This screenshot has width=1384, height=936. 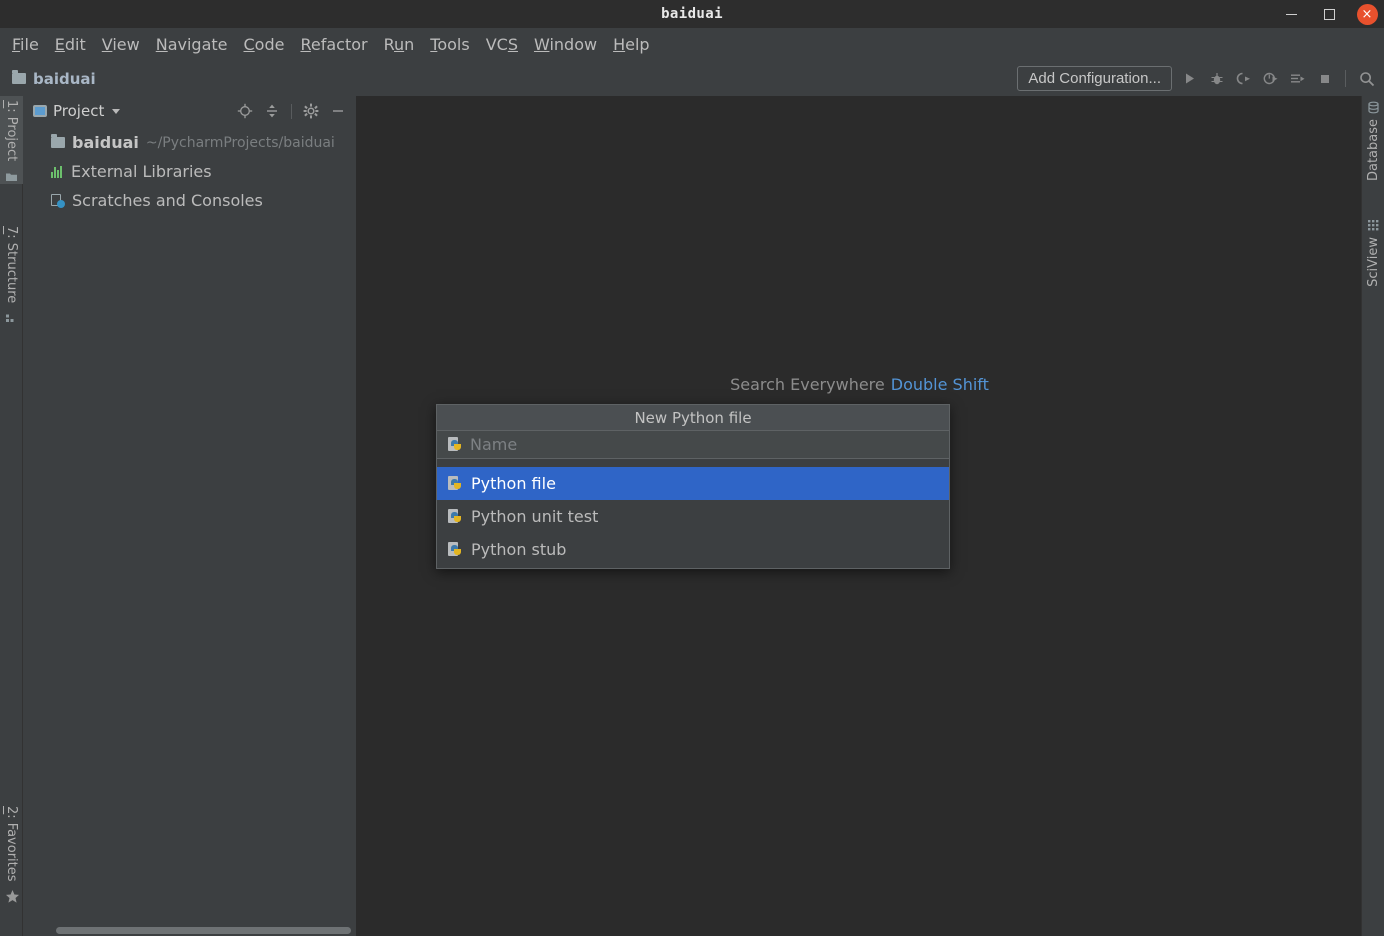 I want to click on tree-node-baiduai: baiduai ~/PycharmProjects/baiduai, so click(x=189, y=142).